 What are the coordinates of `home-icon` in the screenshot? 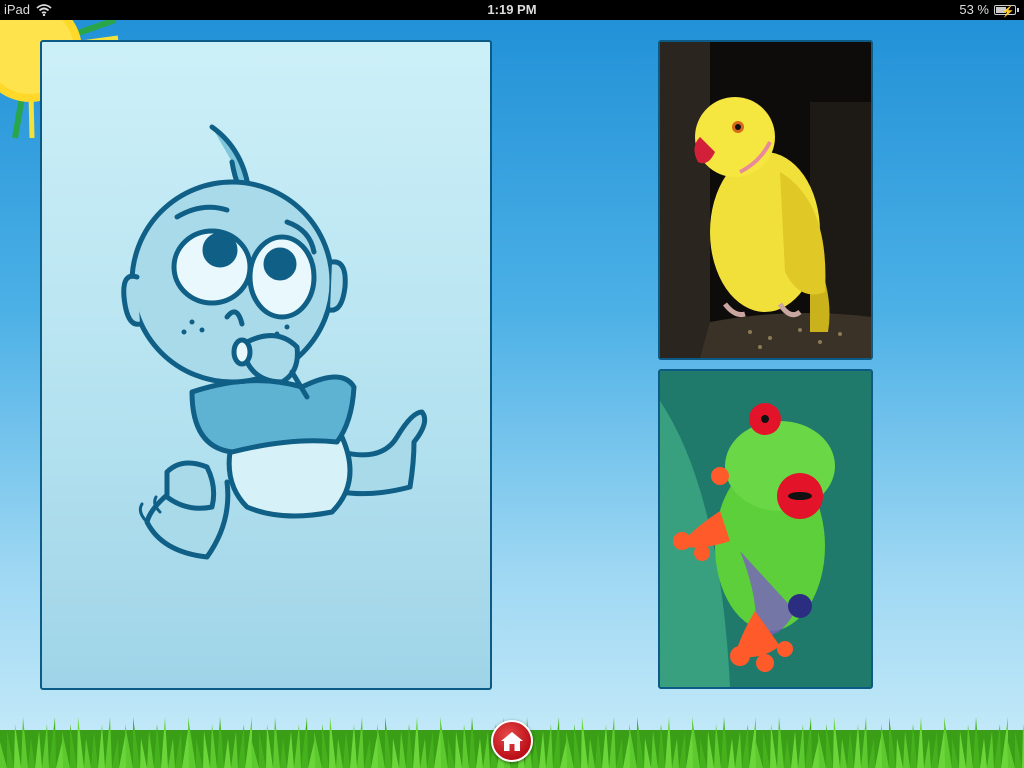 It's located at (512, 741).